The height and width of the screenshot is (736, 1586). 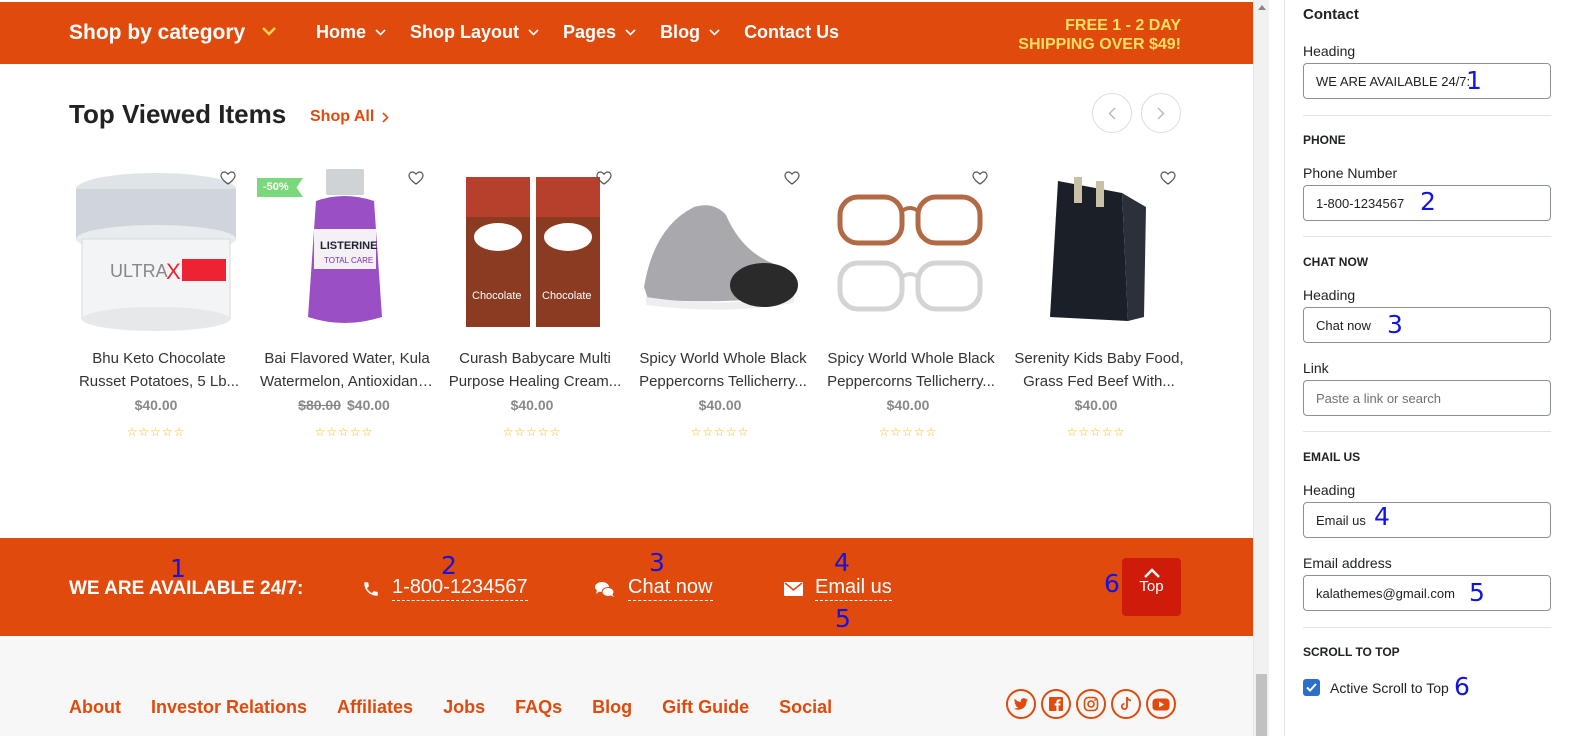 What do you see at coordinates (344, 405) in the screenshot?
I see `product-price: $80.00 $40.00` at bounding box center [344, 405].